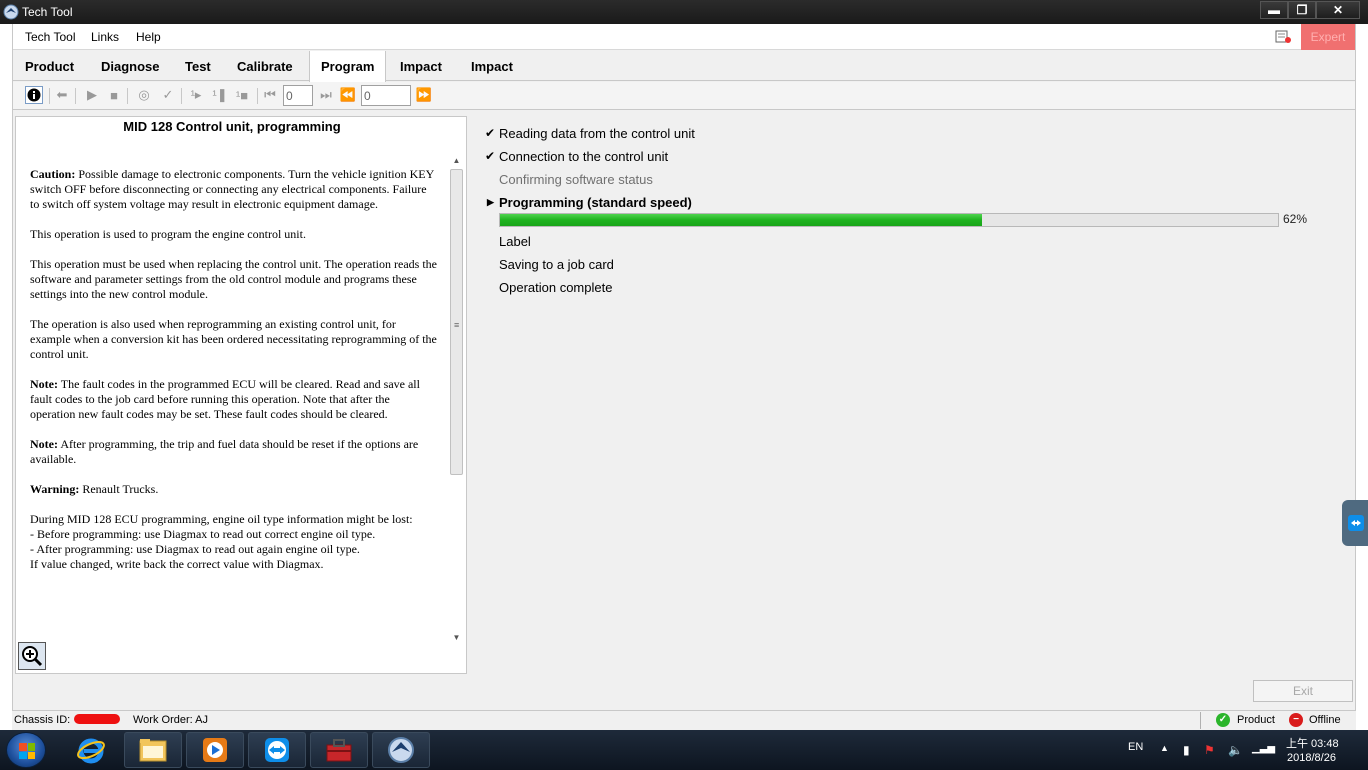  I want to click on progress-percent: 62%, so click(1295, 219).